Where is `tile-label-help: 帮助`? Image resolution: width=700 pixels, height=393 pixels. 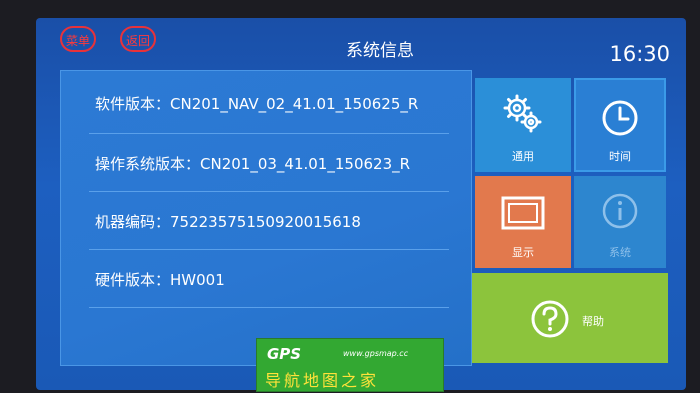 tile-label-help: 帮助 is located at coordinates (593, 321).